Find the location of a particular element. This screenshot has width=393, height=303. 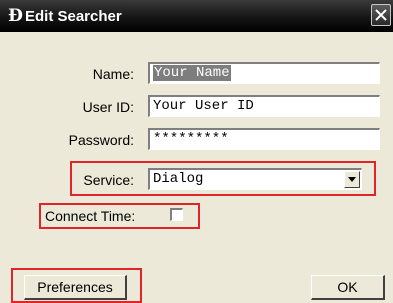

chevron-down-icon is located at coordinates (352, 179).